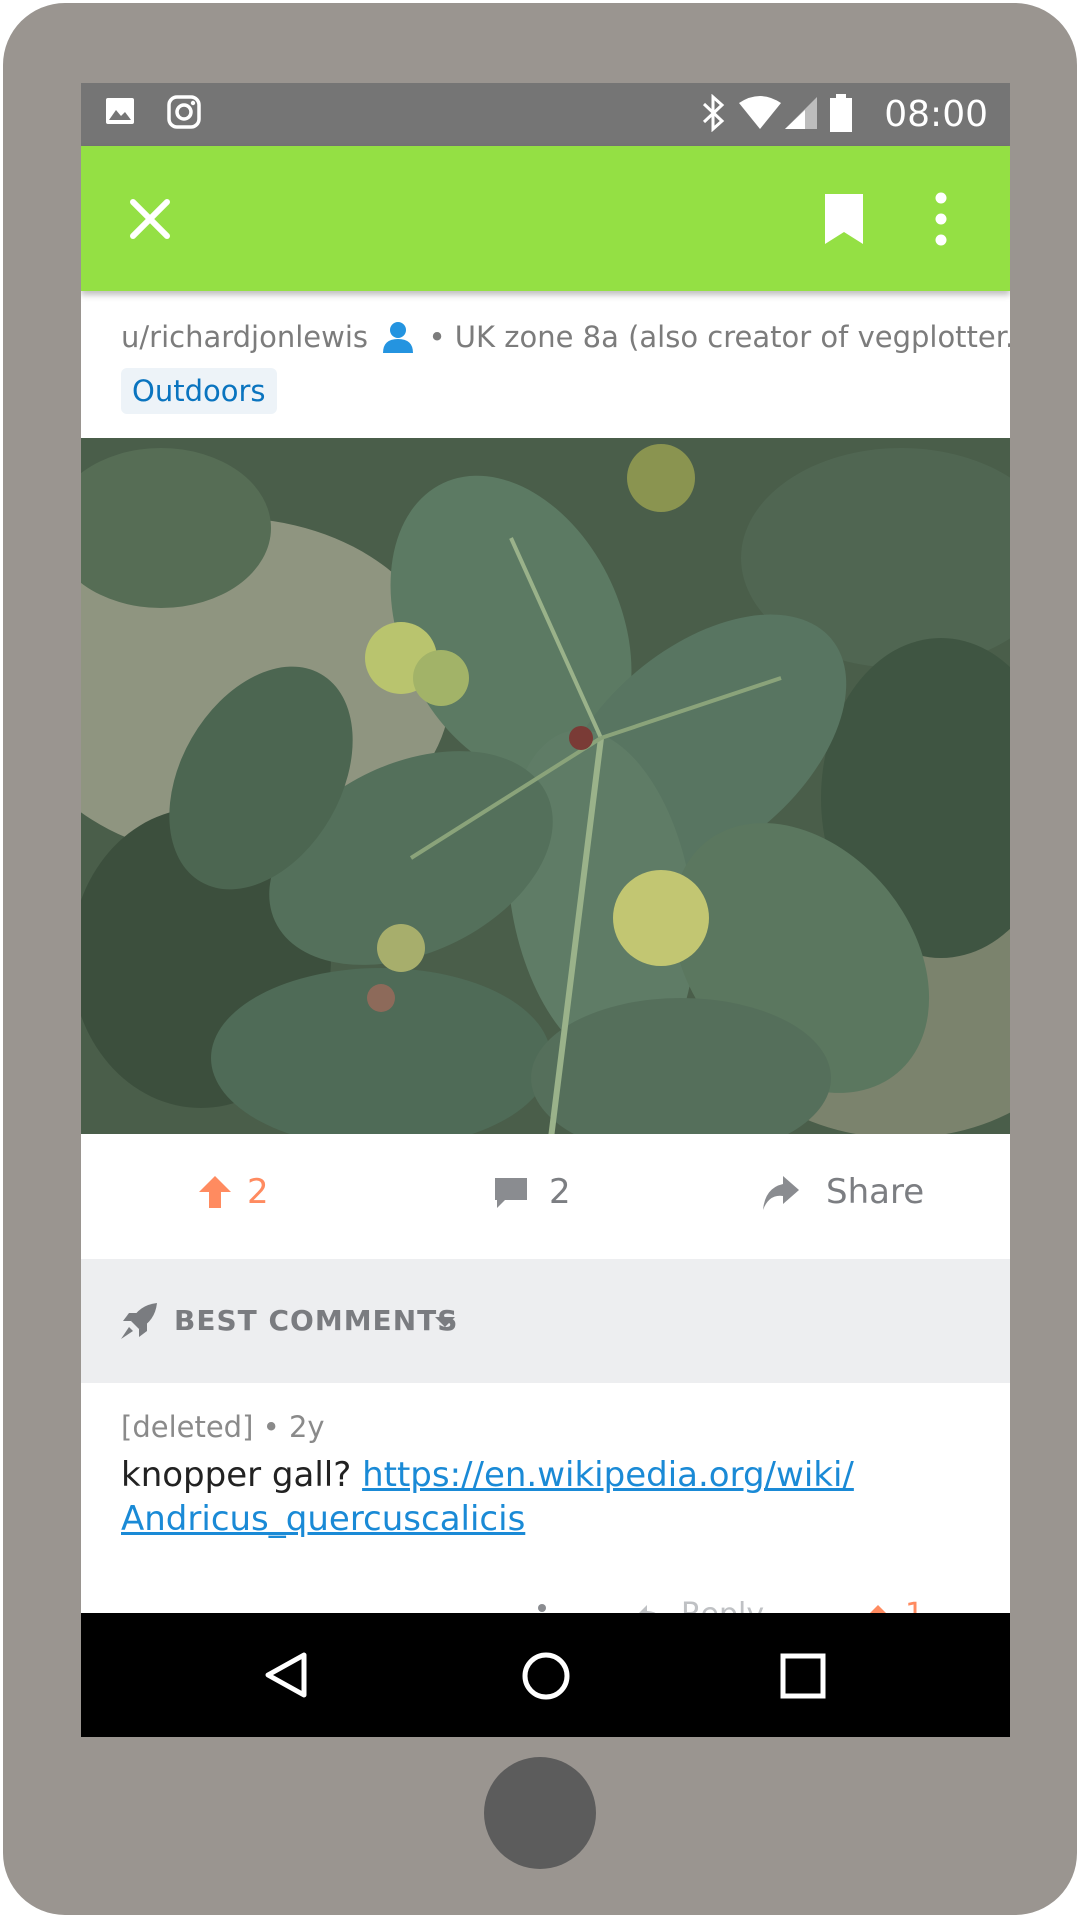 Image resolution: width=1080 pixels, height=1920 pixels. Describe the element at coordinates (293, 1427) in the screenshot. I see `comment-age: • 2y` at that location.